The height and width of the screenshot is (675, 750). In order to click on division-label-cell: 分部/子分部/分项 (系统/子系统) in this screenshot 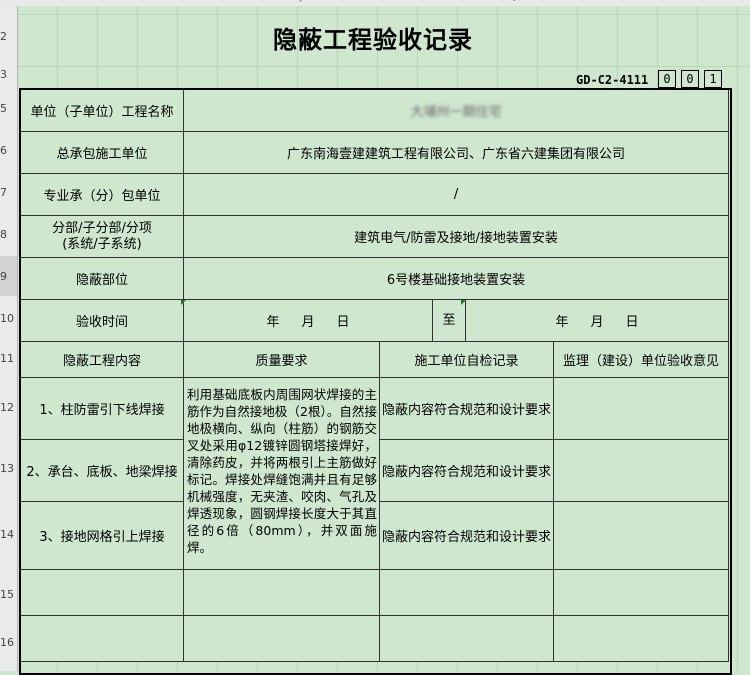, I will do `click(102, 236)`.